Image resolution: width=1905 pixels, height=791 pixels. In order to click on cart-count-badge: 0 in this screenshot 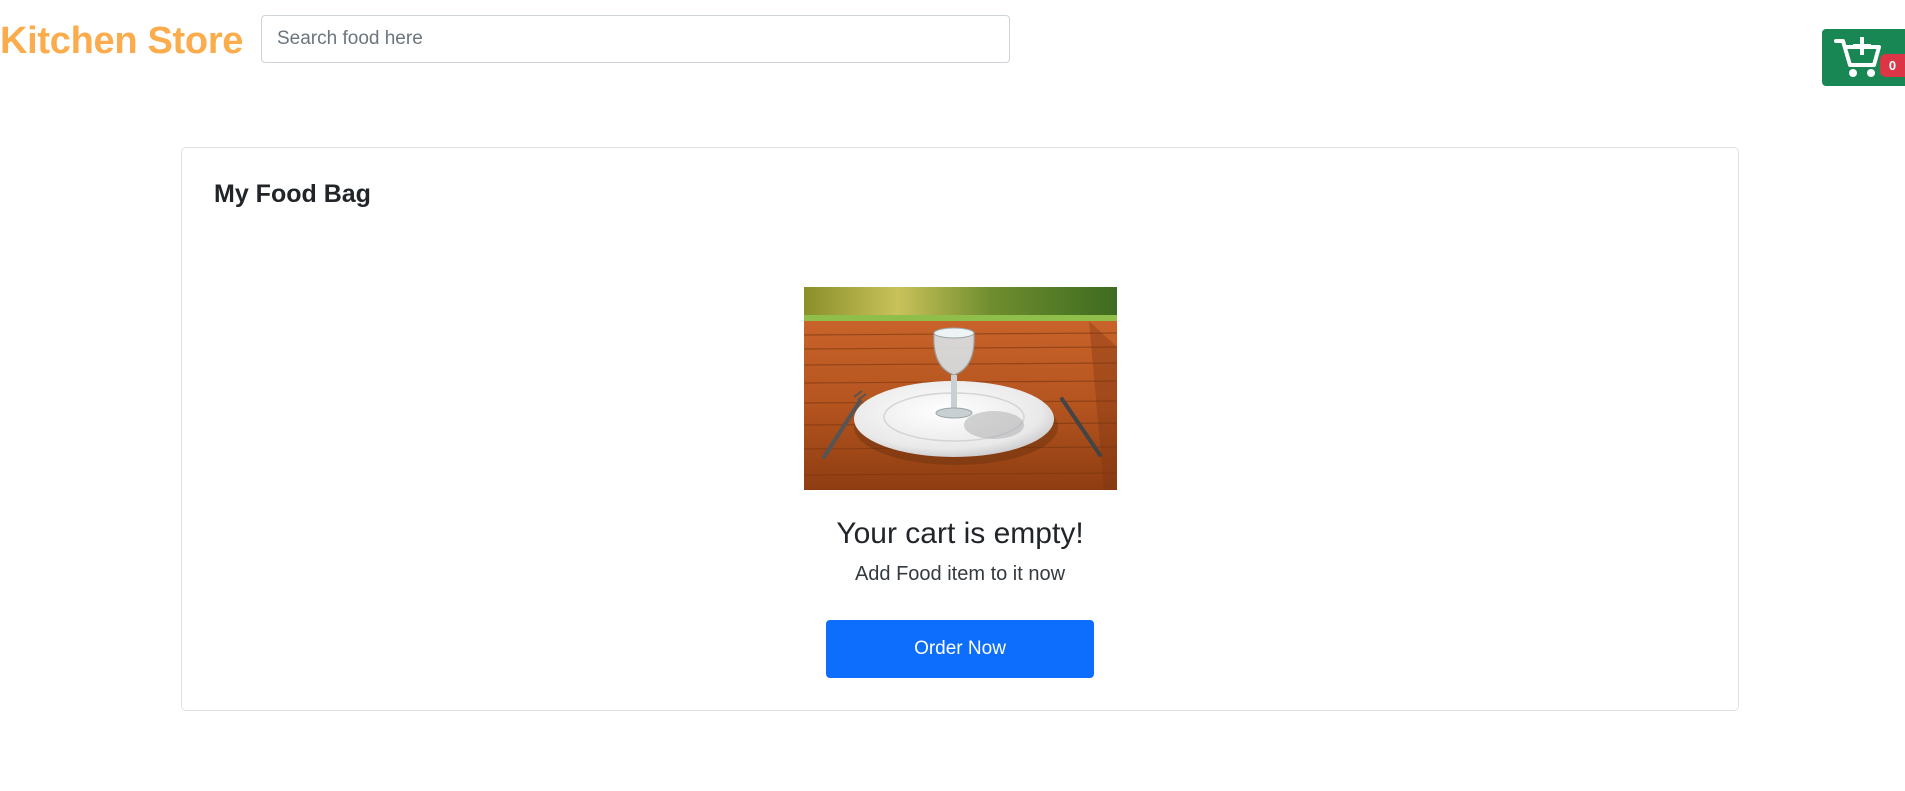, I will do `click(1892, 65)`.